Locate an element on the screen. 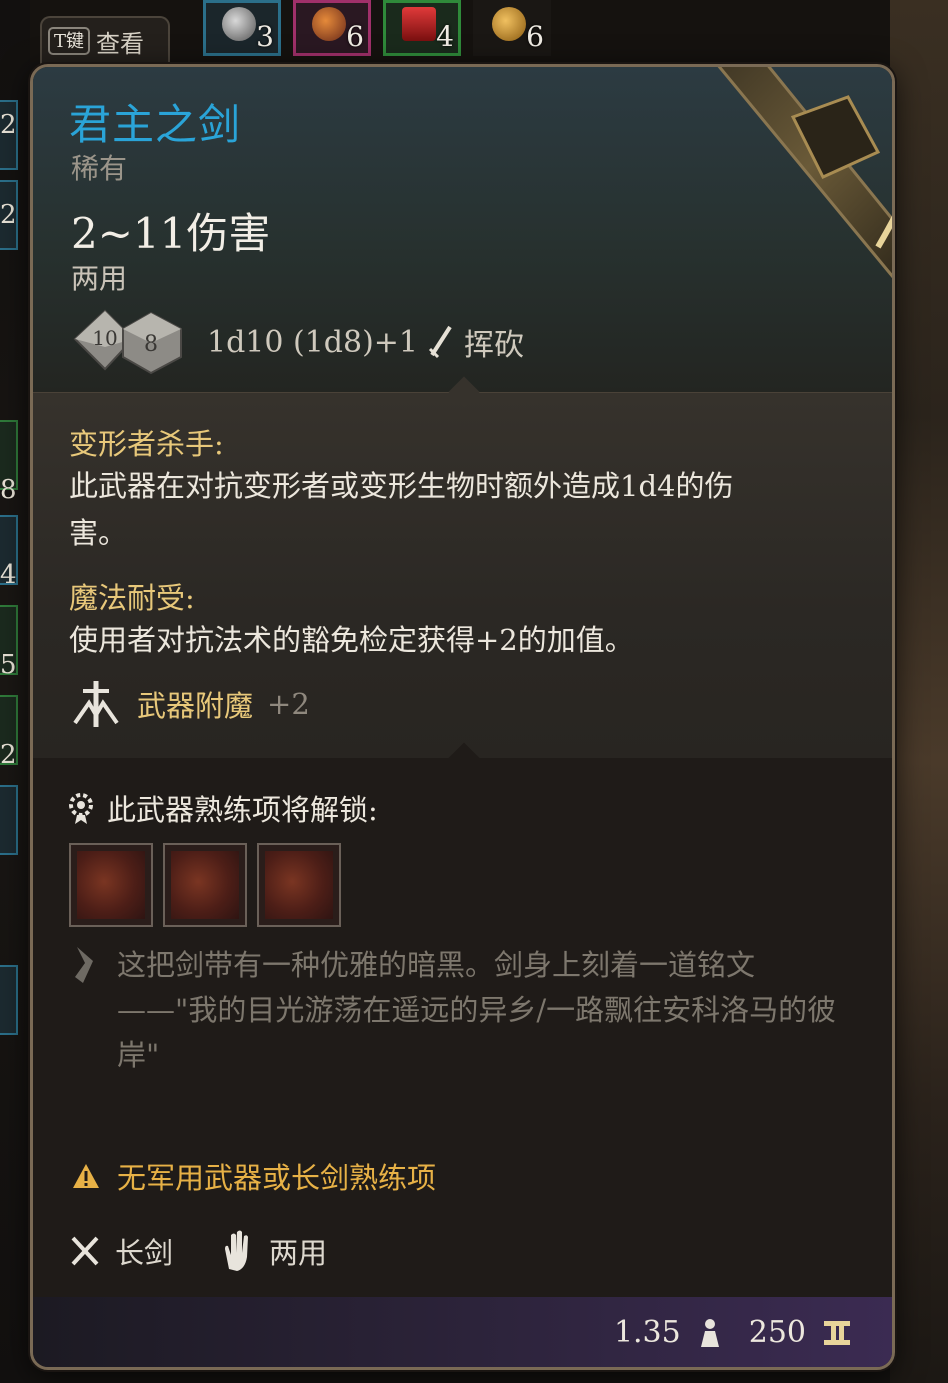 Image resolution: width=948 pixels, height=1383 pixels. pommel-strike-icon is located at coordinates (111, 885).